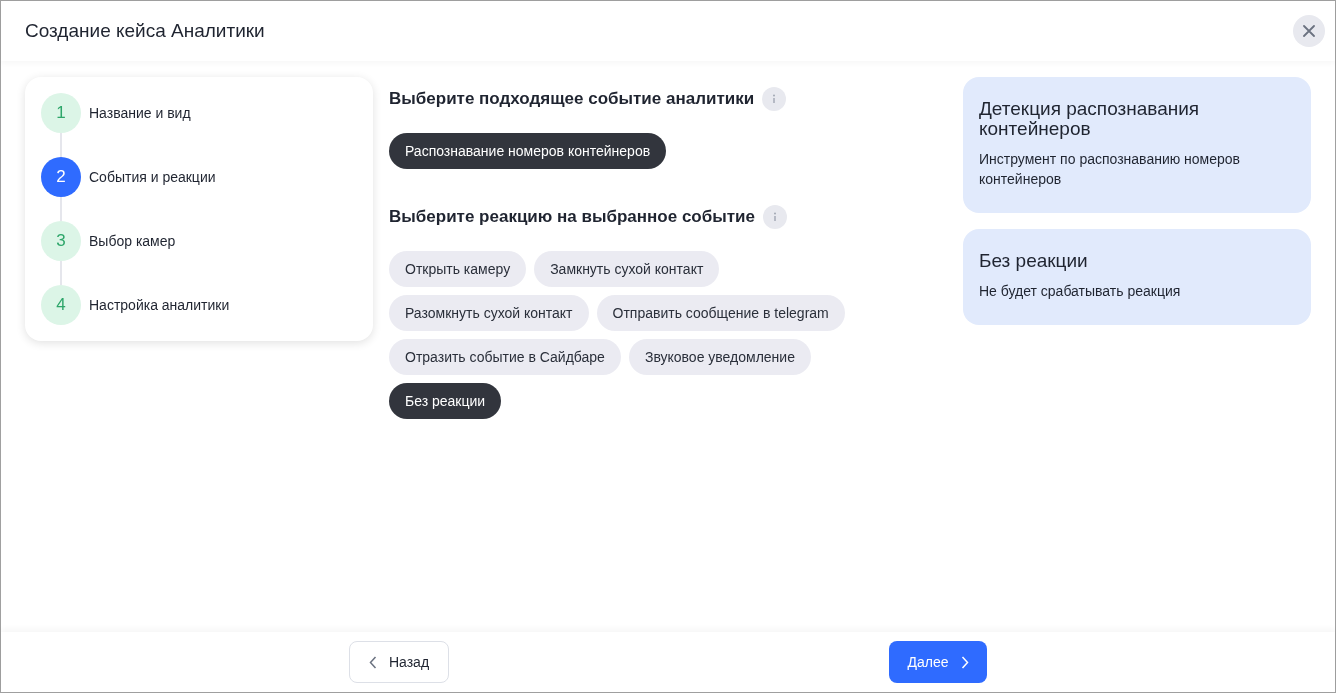  I want to click on close-button, so click(1309, 31).